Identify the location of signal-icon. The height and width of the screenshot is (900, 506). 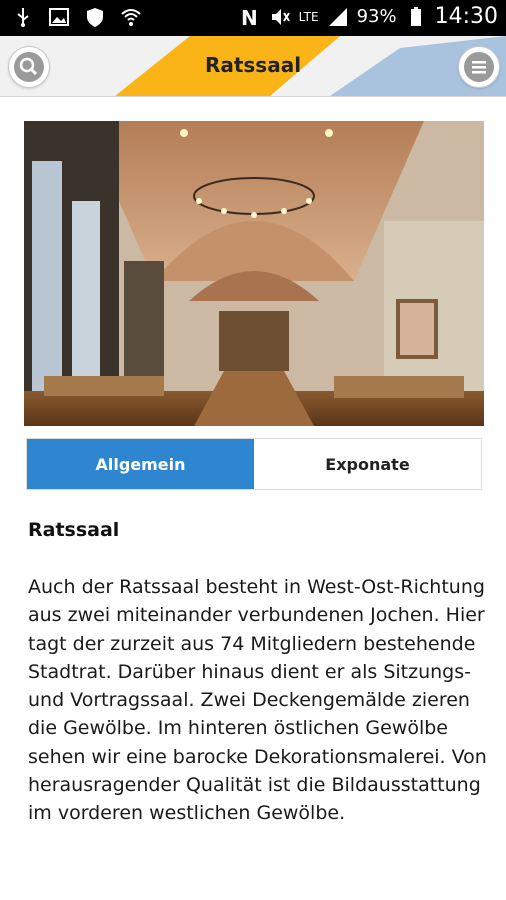
(337, 16).